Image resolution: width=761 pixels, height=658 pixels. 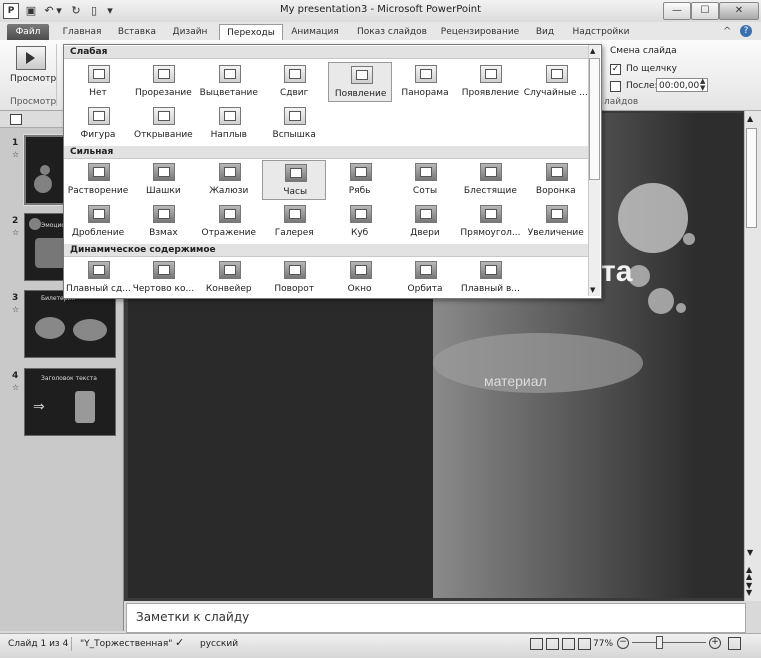 What do you see at coordinates (749, 573) in the screenshot?
I see `prev-slide-icon: ▲ ▲` at bounding box center [749, 573].